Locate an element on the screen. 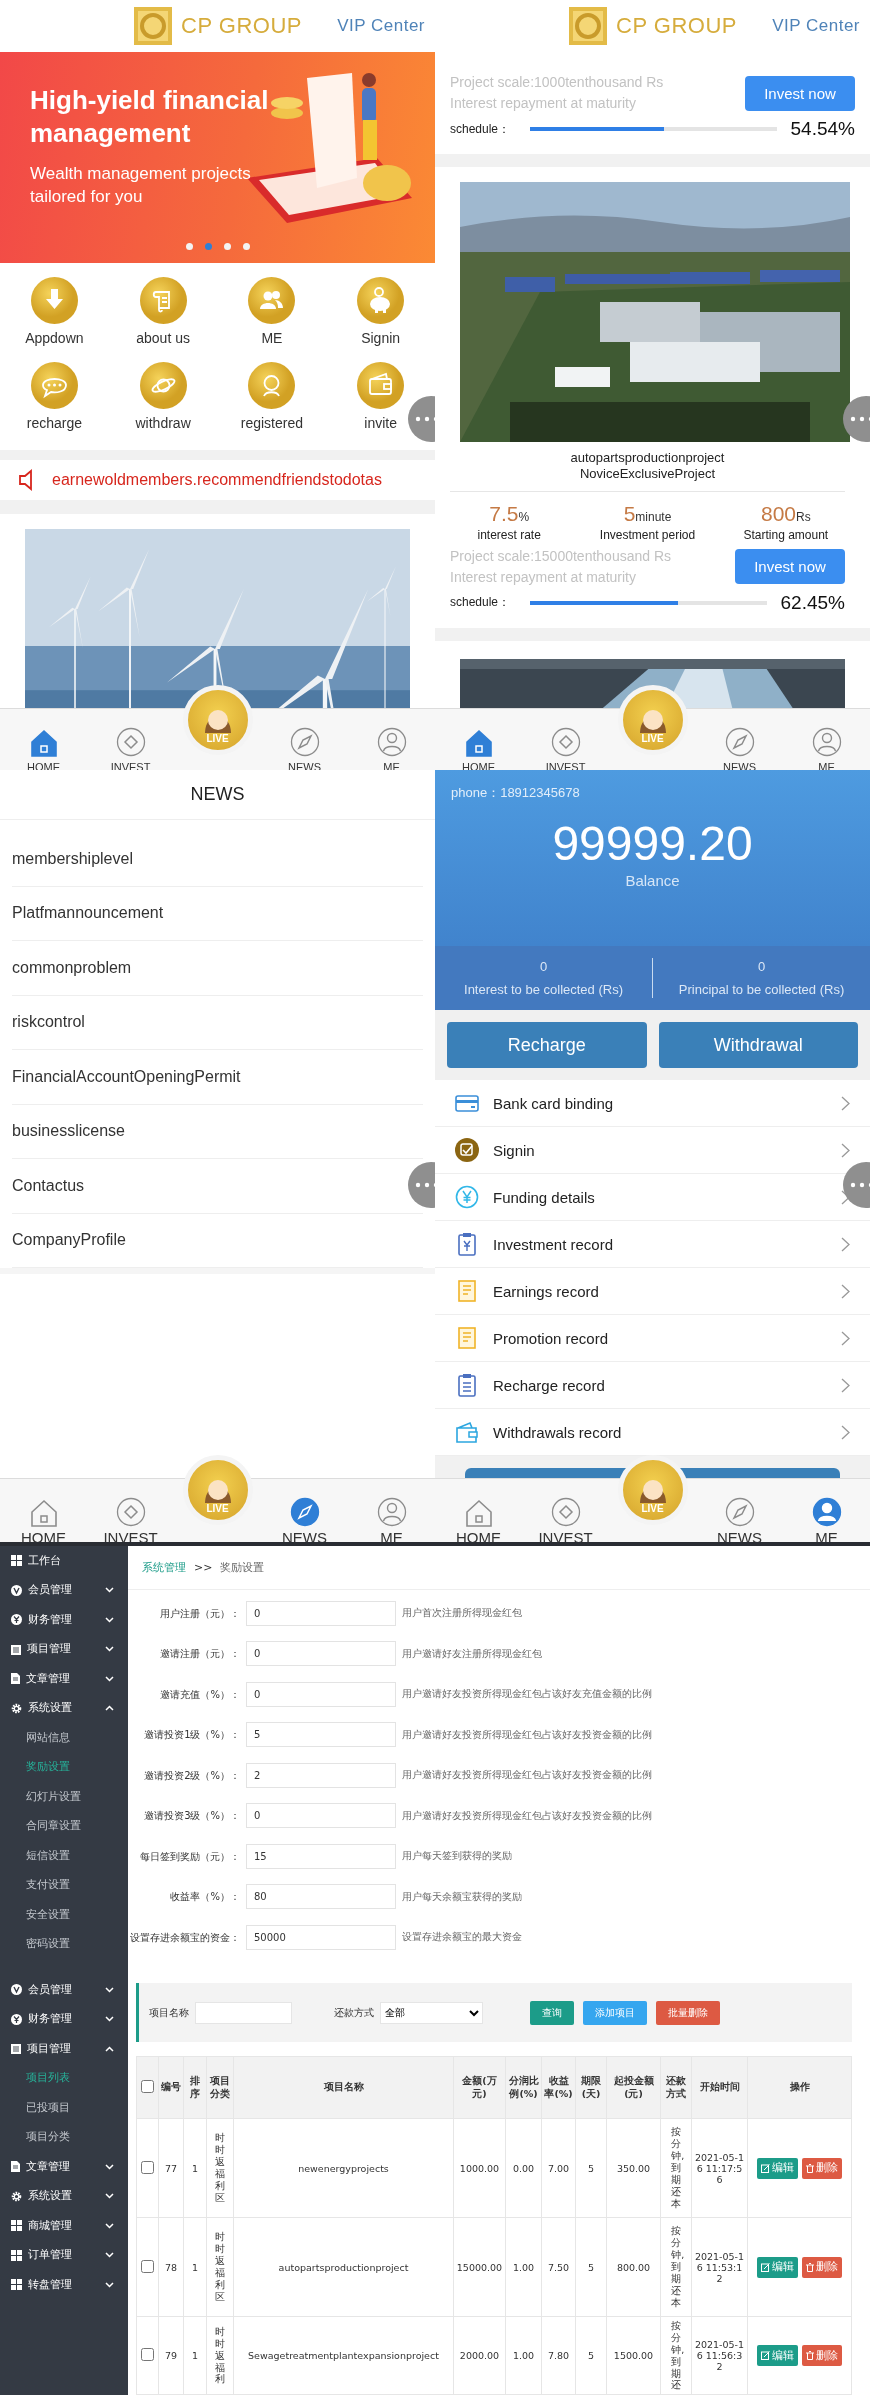  news-category-item: commonproblem is located at coordinates (72, 967).